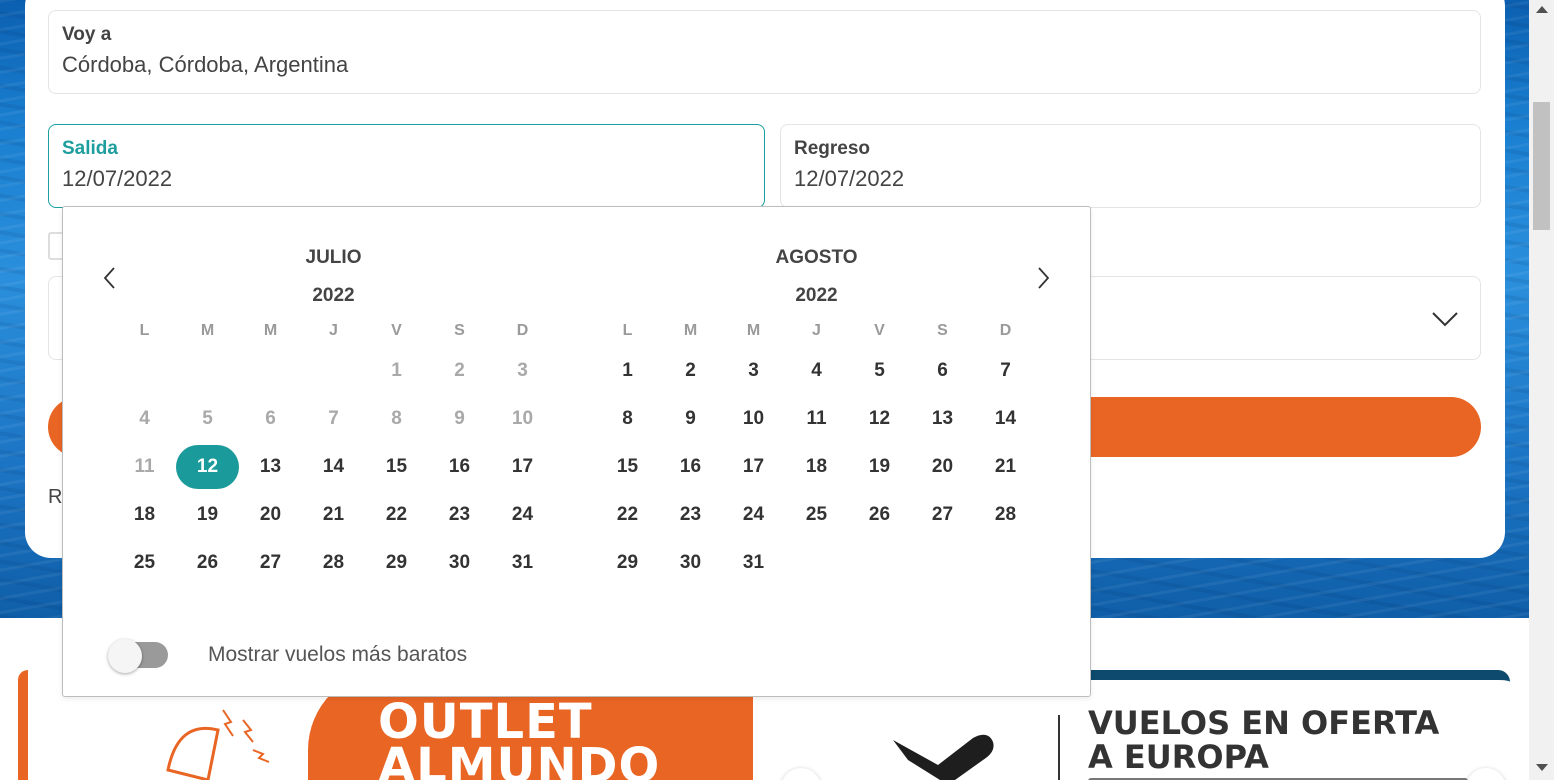  What do you see at coordinates (1445, 319) in the screenshot?
I see `chevron-down-icon` at bounding box center [1445, 319].